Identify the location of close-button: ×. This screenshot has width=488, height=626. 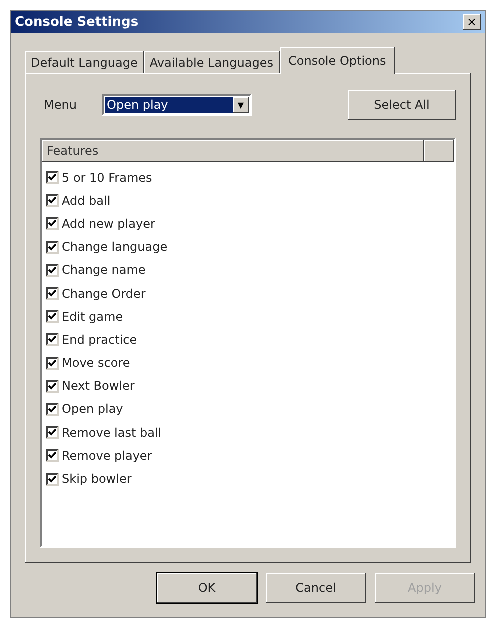
(472, 22).